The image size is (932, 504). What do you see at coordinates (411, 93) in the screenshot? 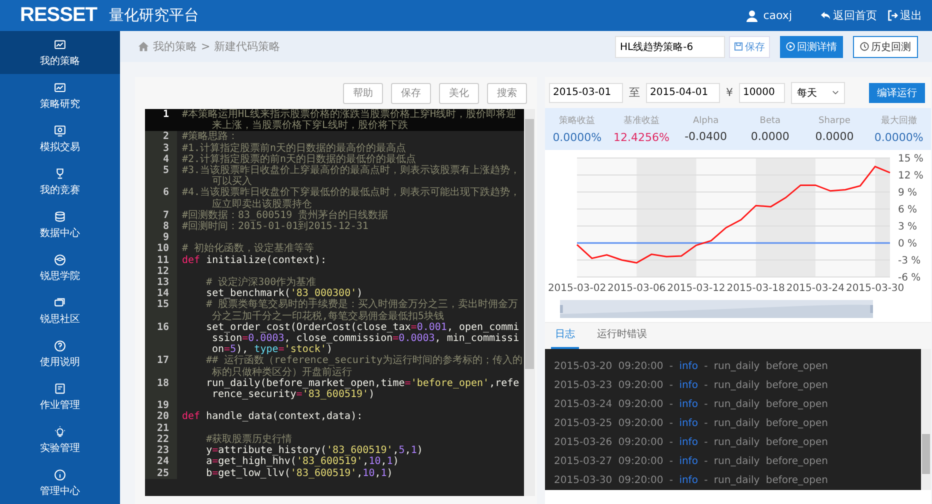
I see `editor-toolbar-button: 保存` at bounding box center [411, 93].